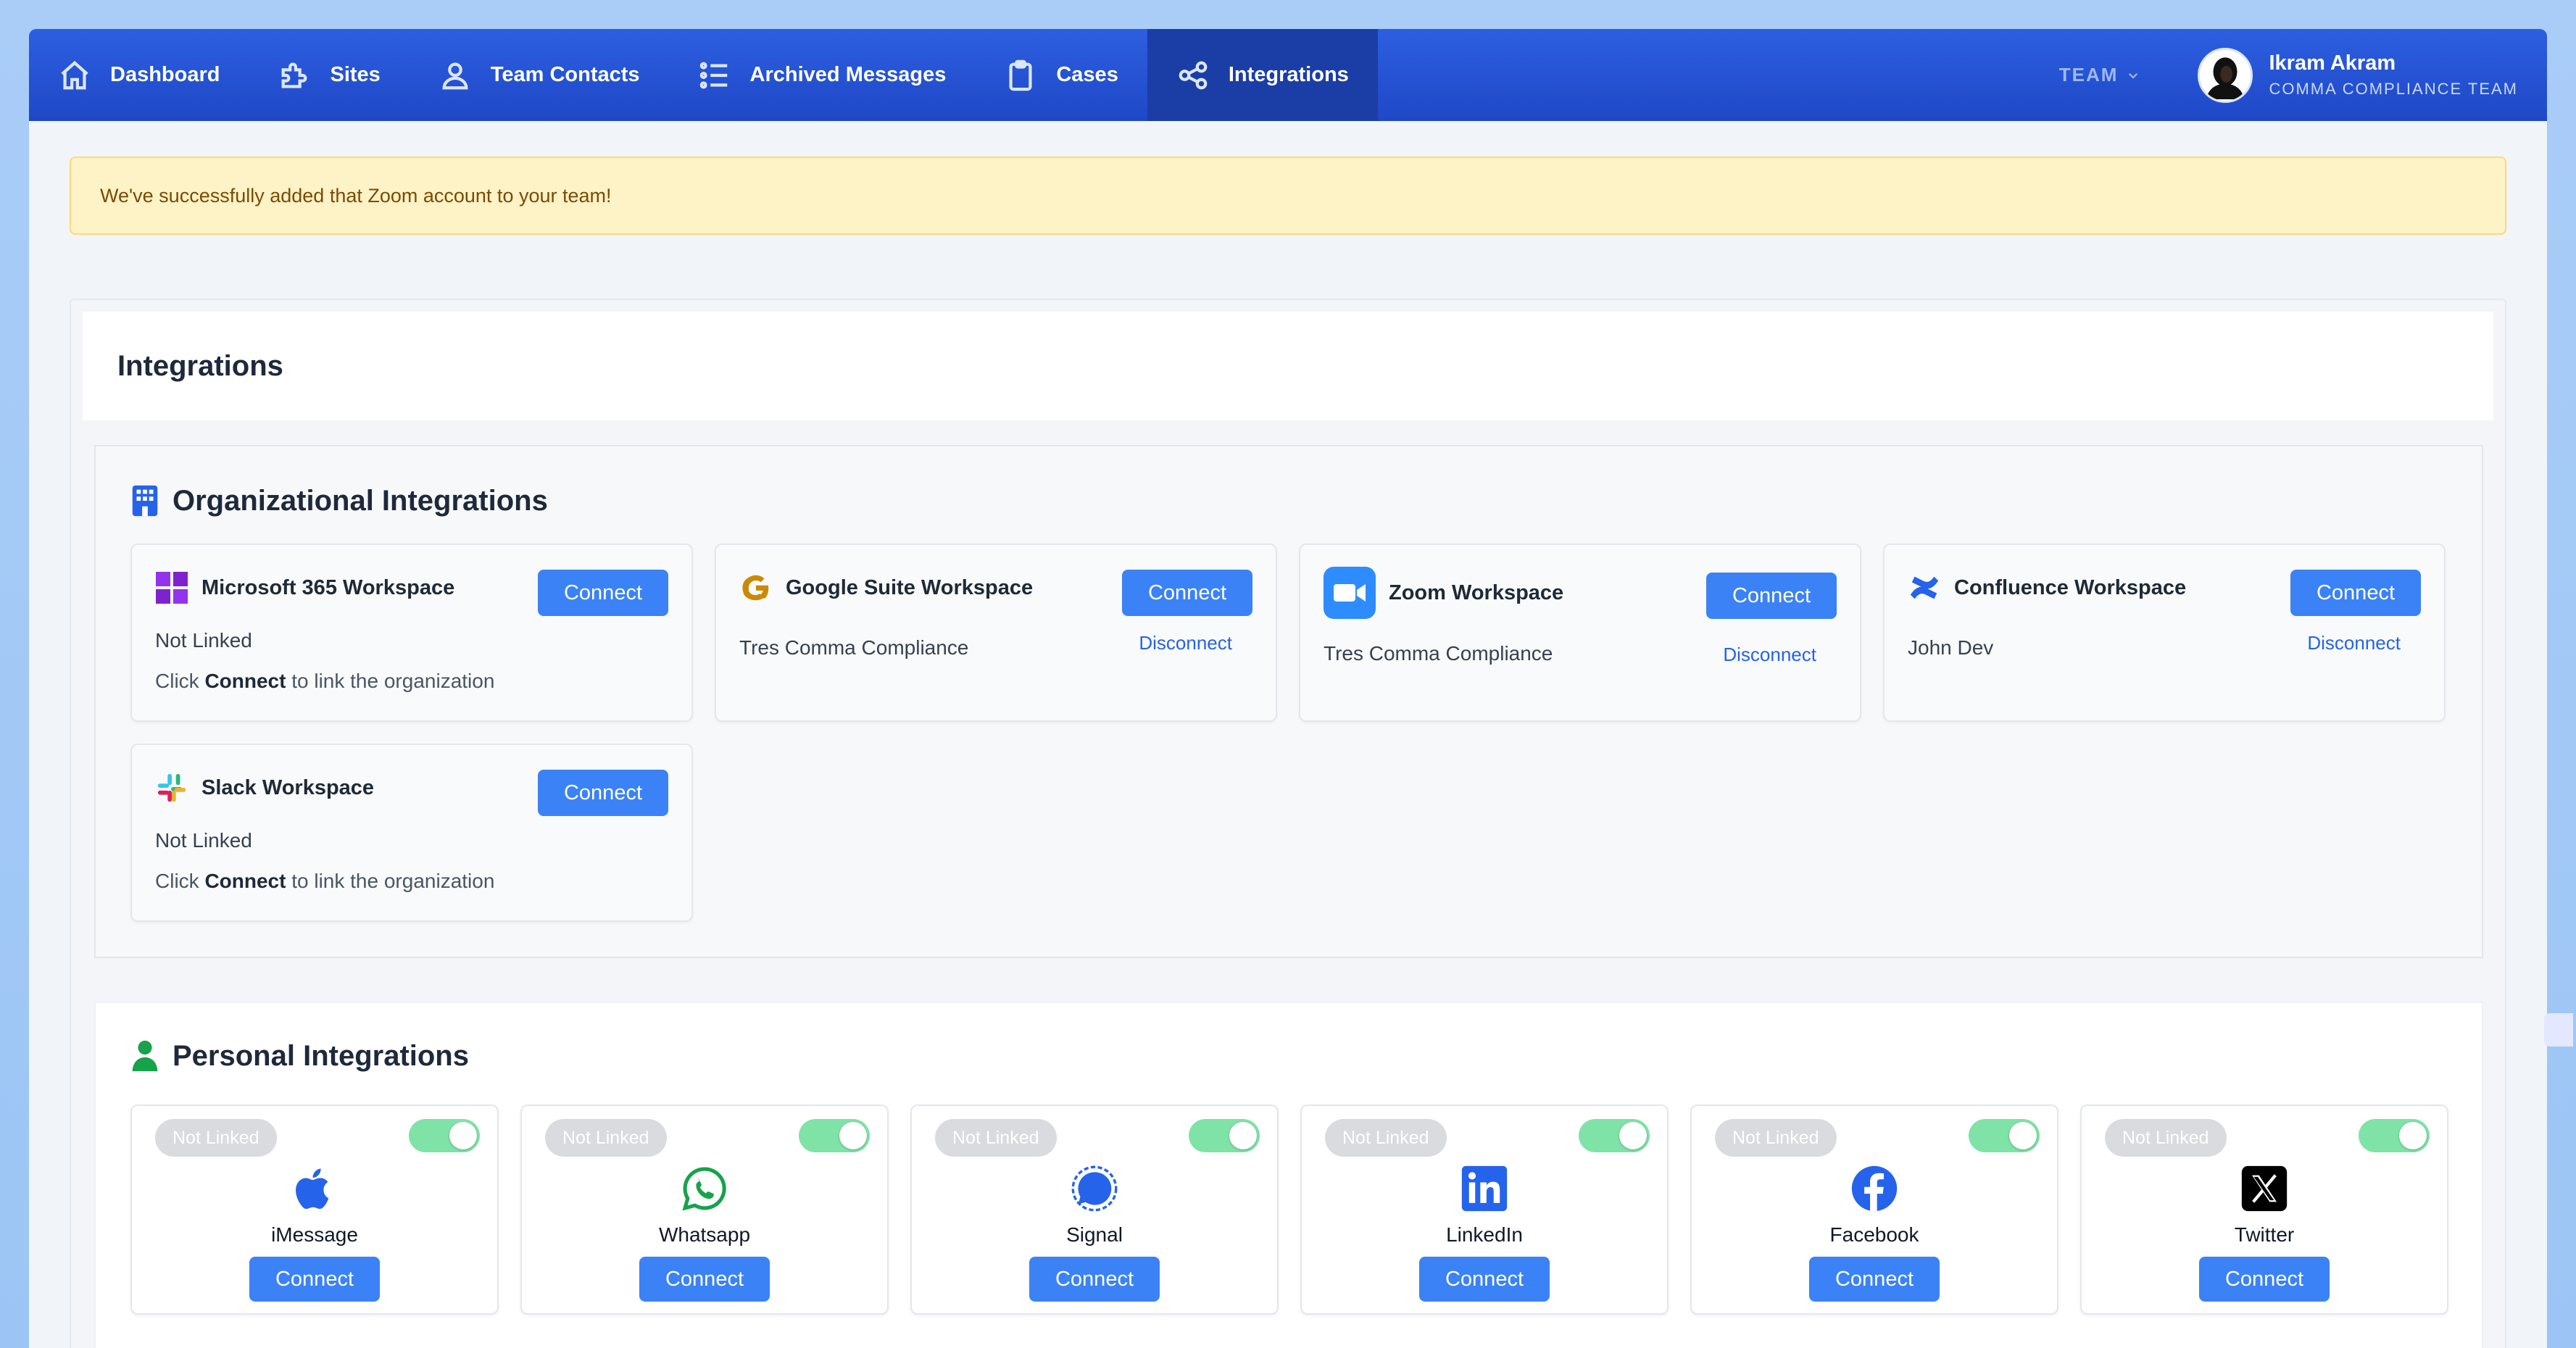  What do you see at coordinates (2264, 1188) in the screenshot?
I see `x-icon` at bounding box center [2264, 1188].